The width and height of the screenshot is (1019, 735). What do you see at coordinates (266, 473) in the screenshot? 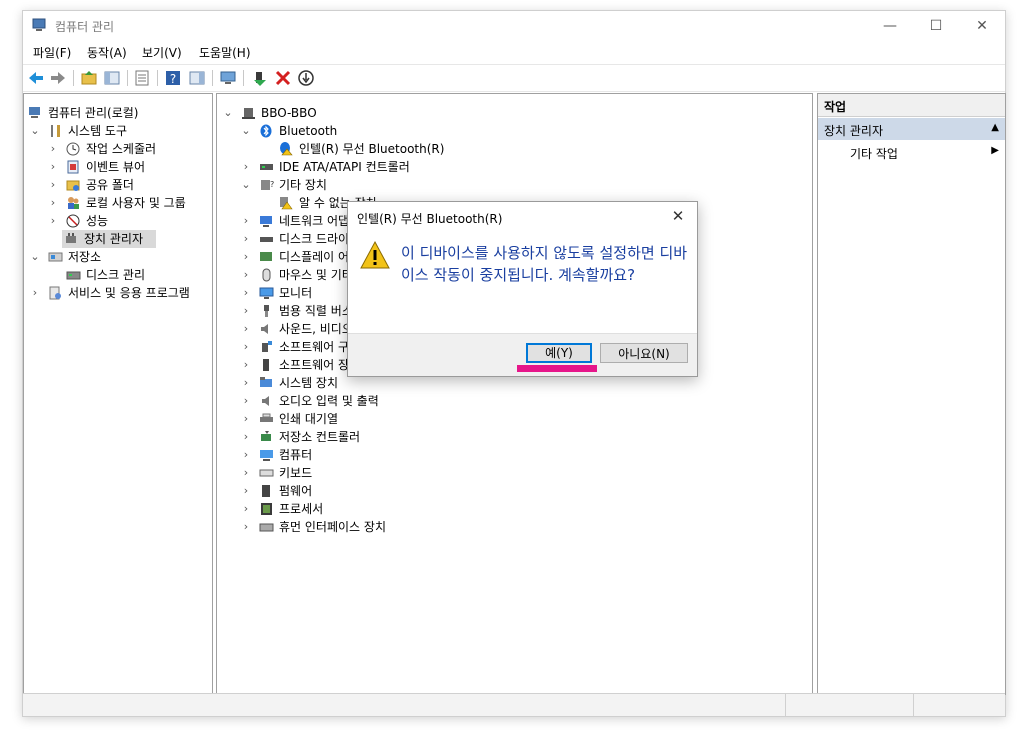
I see `keyboard-icon` at bounding box center [266, 473].